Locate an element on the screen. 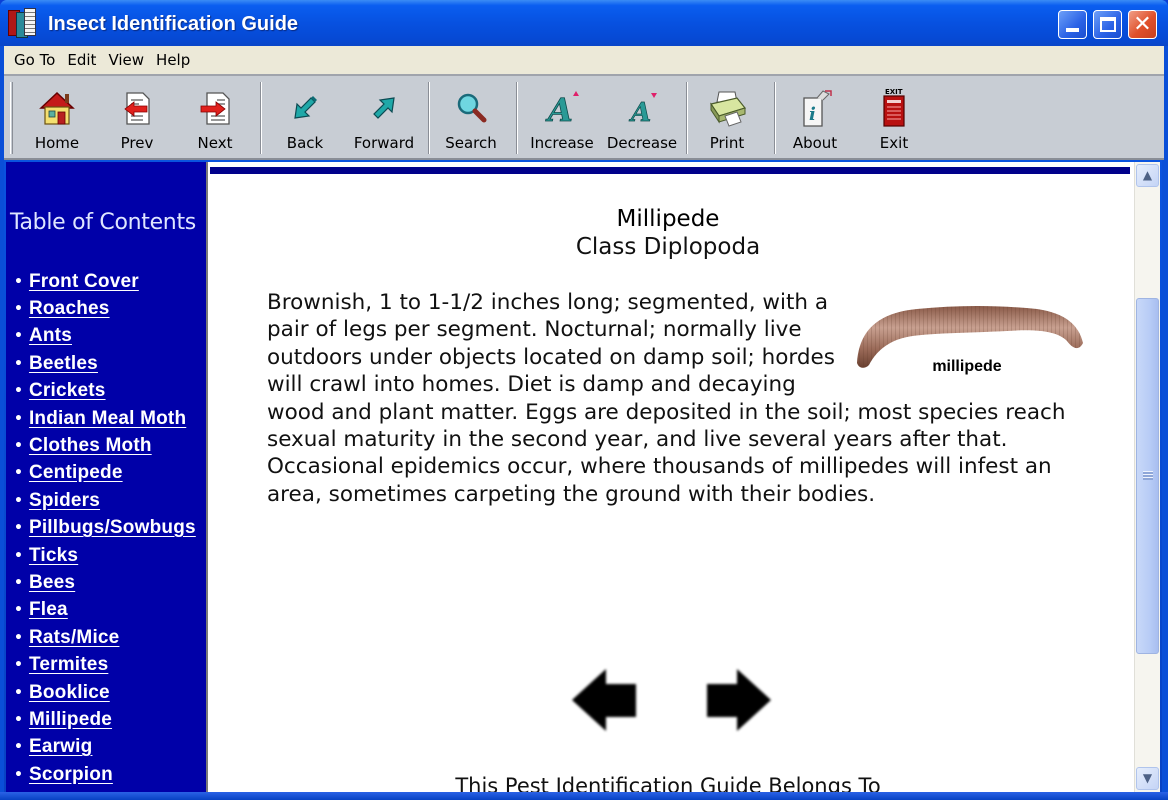 The image size is (1168, 800). toc-link-front-cover: Front Cover is located at coordinates (84, 282).